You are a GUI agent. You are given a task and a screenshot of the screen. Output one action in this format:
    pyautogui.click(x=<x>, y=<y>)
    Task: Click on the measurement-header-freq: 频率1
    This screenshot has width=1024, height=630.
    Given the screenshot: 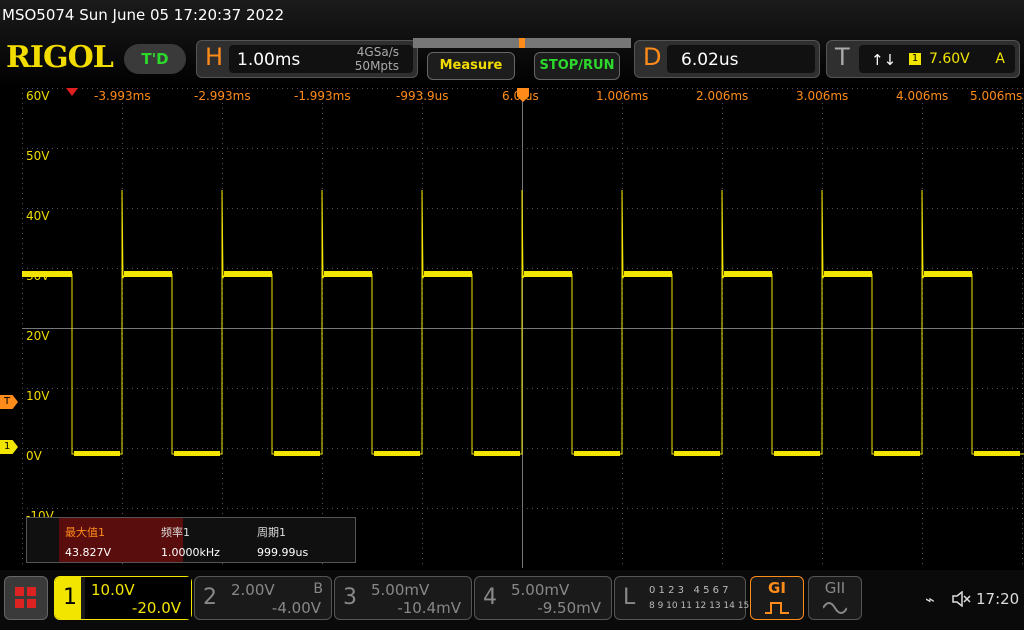 What is the action you would take?
    pyautogui.click(x=175, y=532)
    